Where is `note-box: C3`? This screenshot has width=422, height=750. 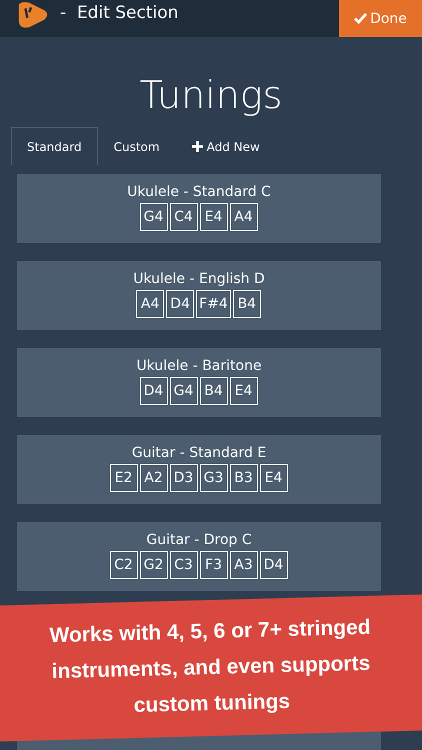 note-box: C3 is located at coordinates (184, 565).